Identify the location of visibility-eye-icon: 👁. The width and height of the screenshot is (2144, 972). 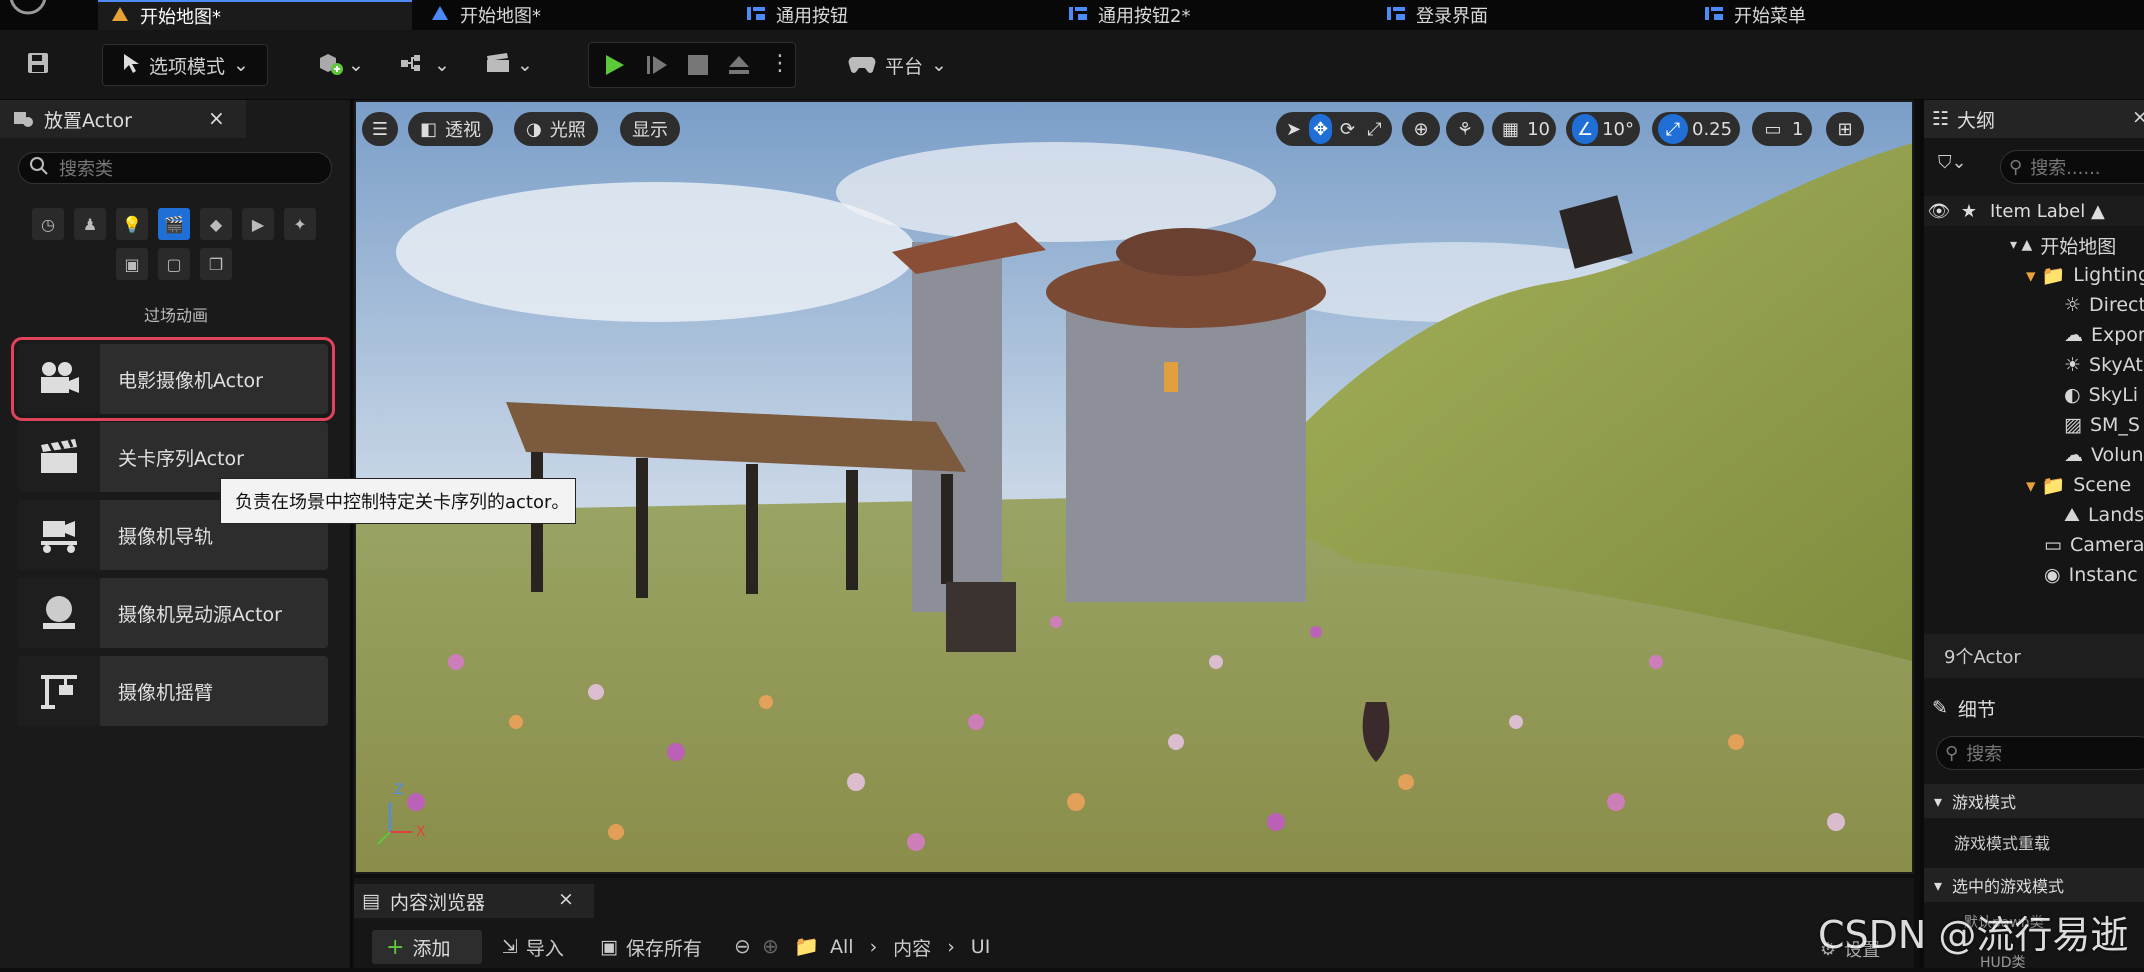
(1939, 211).